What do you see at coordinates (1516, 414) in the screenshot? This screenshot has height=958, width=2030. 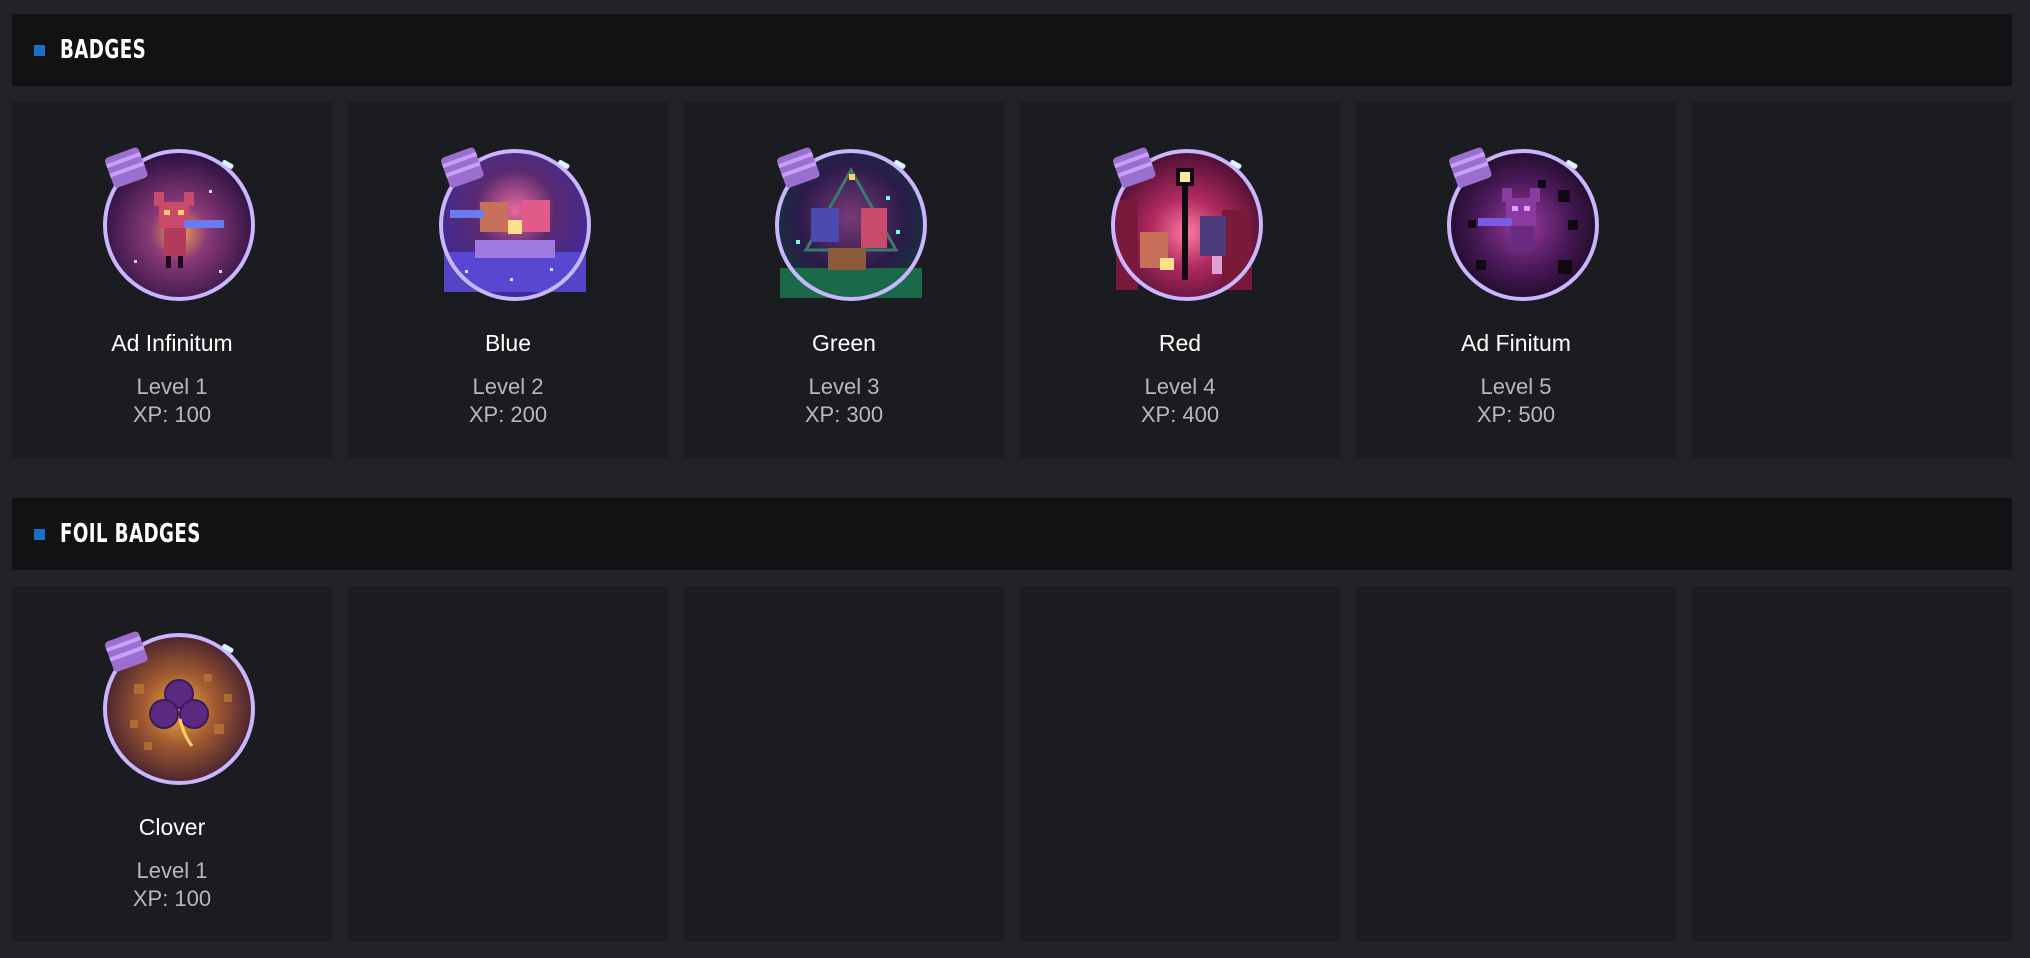 I see `badge-xp: XP: 500` at bounding box center [1516, 414].